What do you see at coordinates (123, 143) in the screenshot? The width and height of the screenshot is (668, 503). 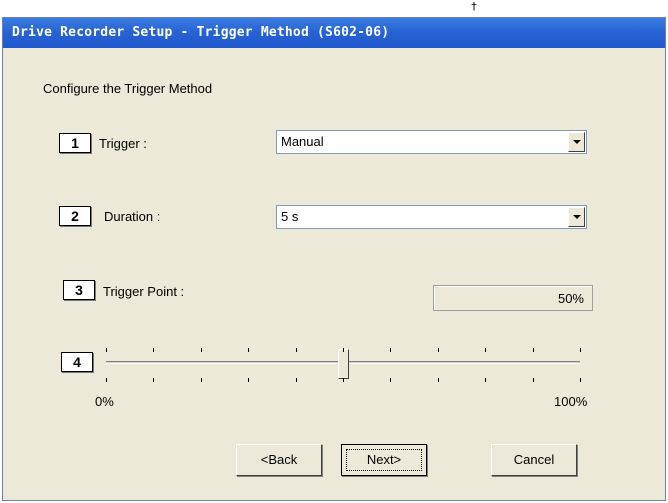 I see `trigger-label: Trigger :` at bounding box center [123, 143].